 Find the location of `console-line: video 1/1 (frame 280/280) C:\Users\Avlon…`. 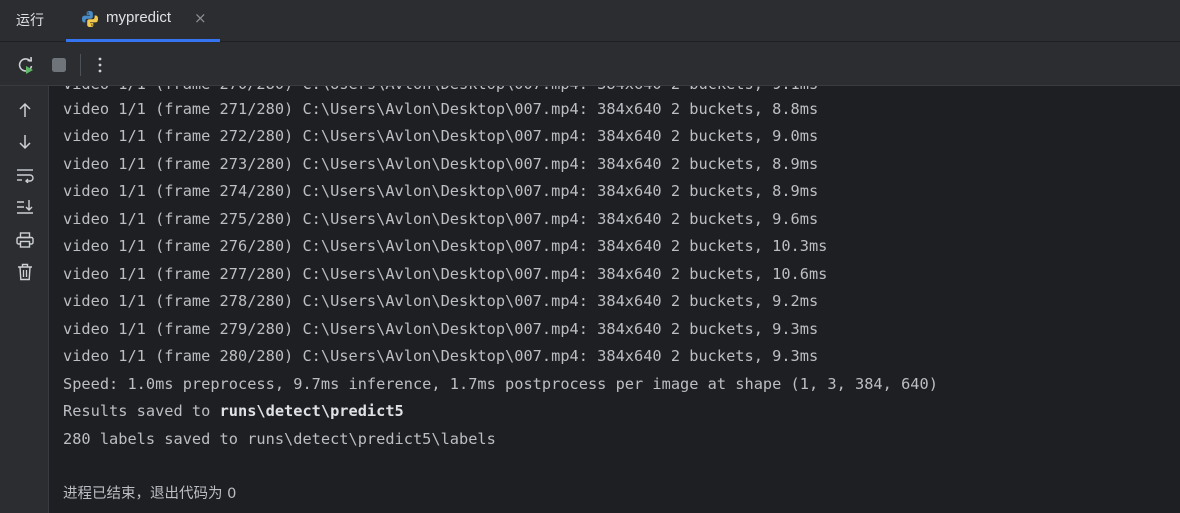

console-line: video 1/1 (frame 280/280) C:\Users\Avlon… is located at coordinates (441, 356).